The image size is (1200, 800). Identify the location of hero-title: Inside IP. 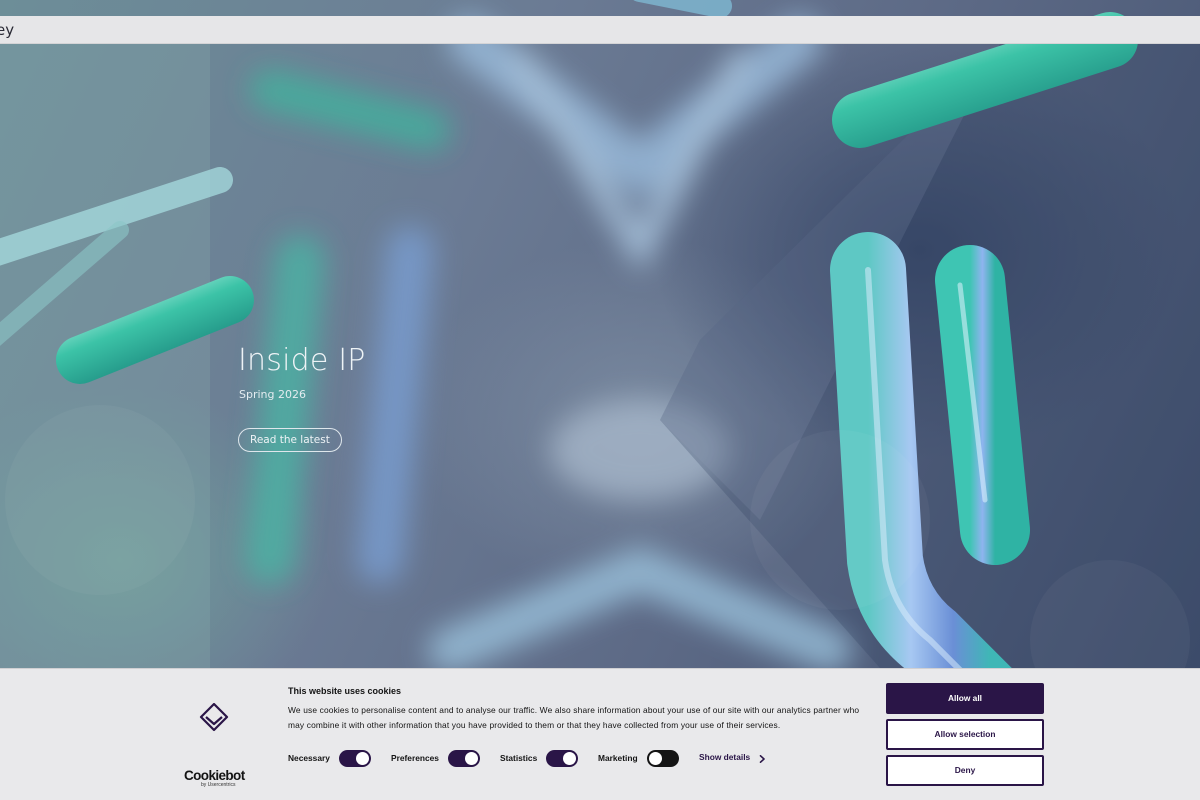
(302, 360).